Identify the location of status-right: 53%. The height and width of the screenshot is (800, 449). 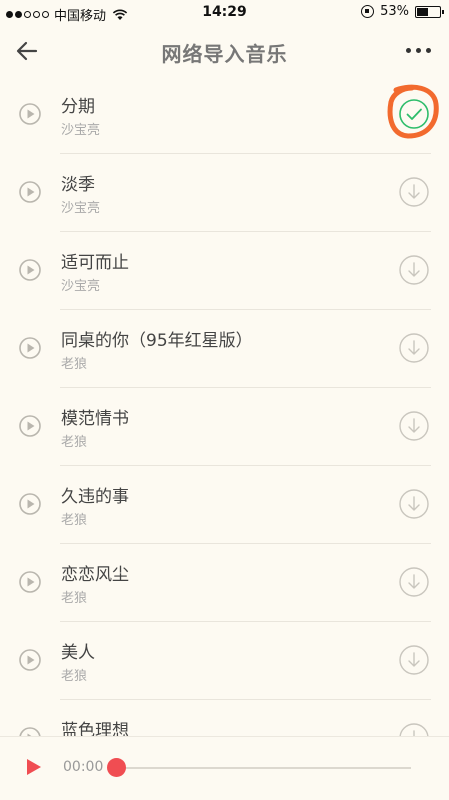
(402, 11).